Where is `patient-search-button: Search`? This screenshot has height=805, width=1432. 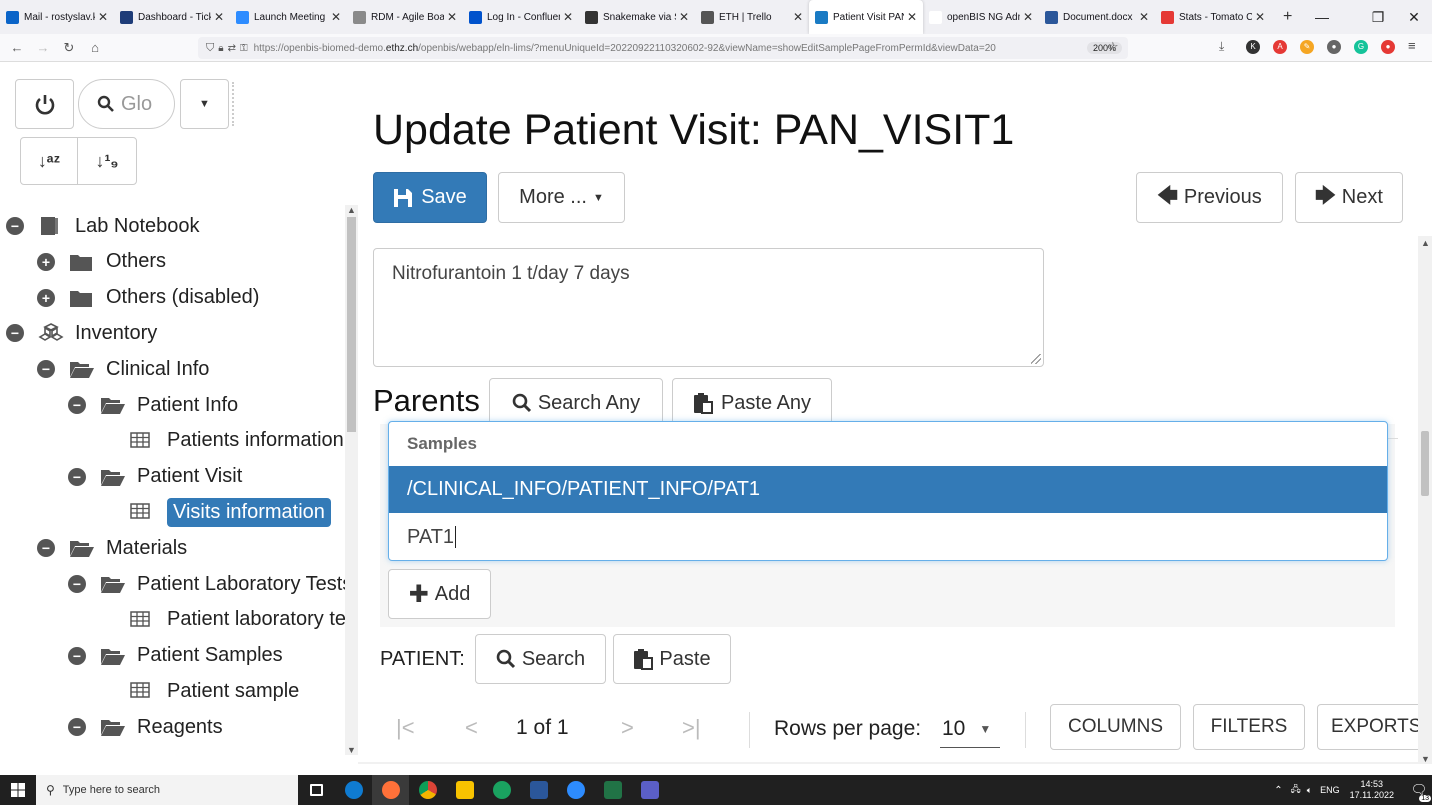
patient-search-button: Search is located at coordinates (540, 659).